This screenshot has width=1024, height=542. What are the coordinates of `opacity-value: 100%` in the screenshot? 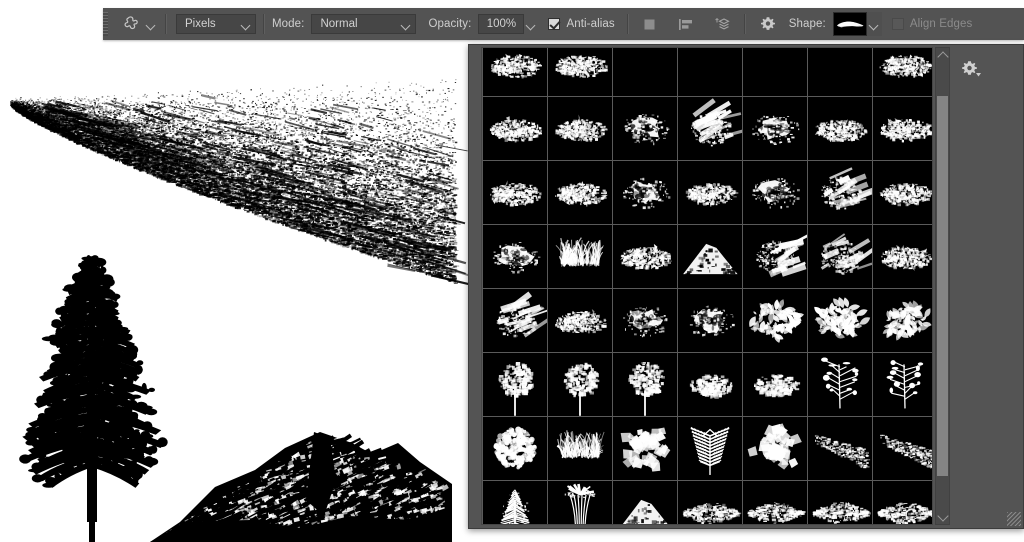 It's located at (501, 24).